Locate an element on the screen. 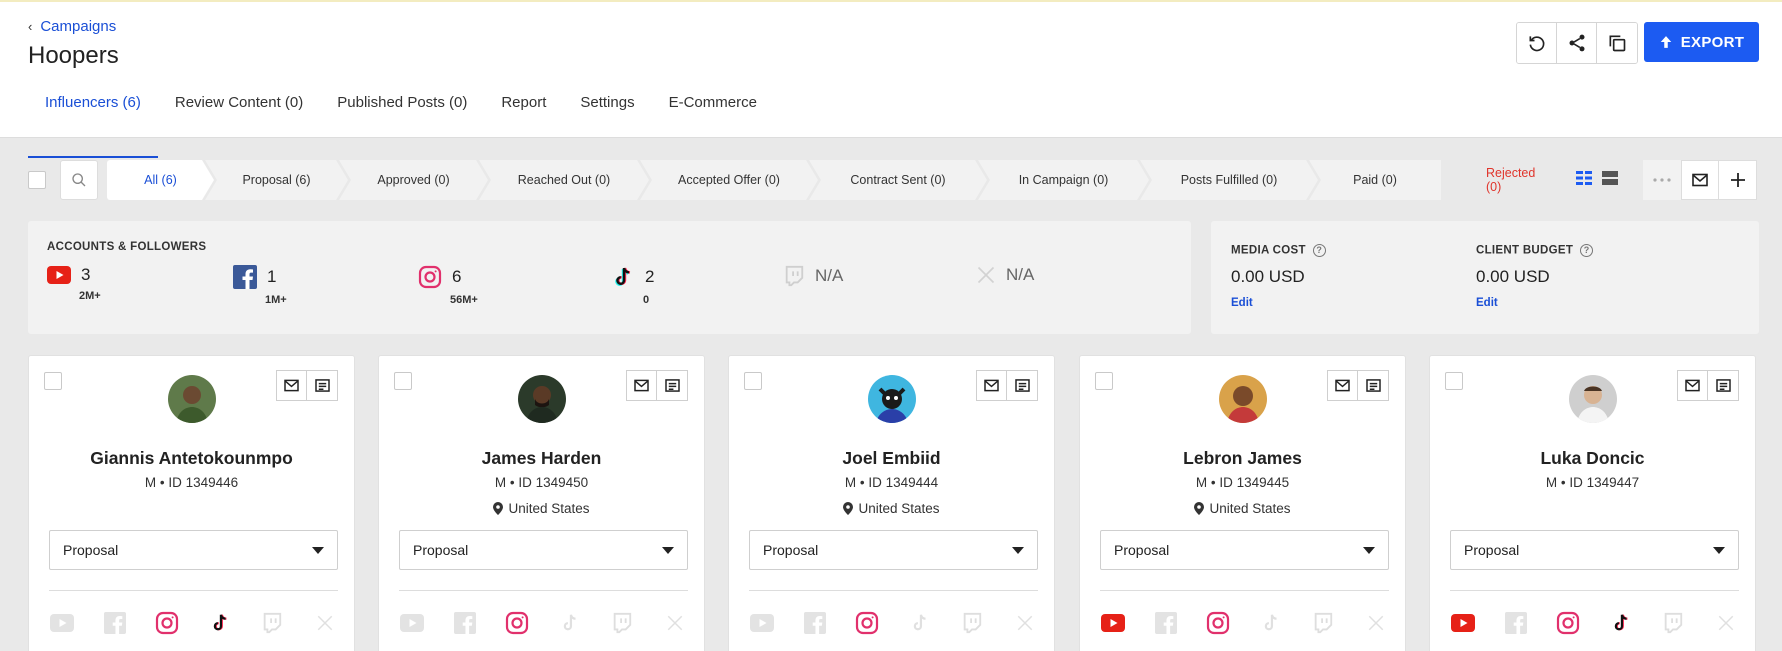 The height and width of the screenshot is (651, 1782). tab-e-commerce: E-Commerce is located at coordinates (713, 113).